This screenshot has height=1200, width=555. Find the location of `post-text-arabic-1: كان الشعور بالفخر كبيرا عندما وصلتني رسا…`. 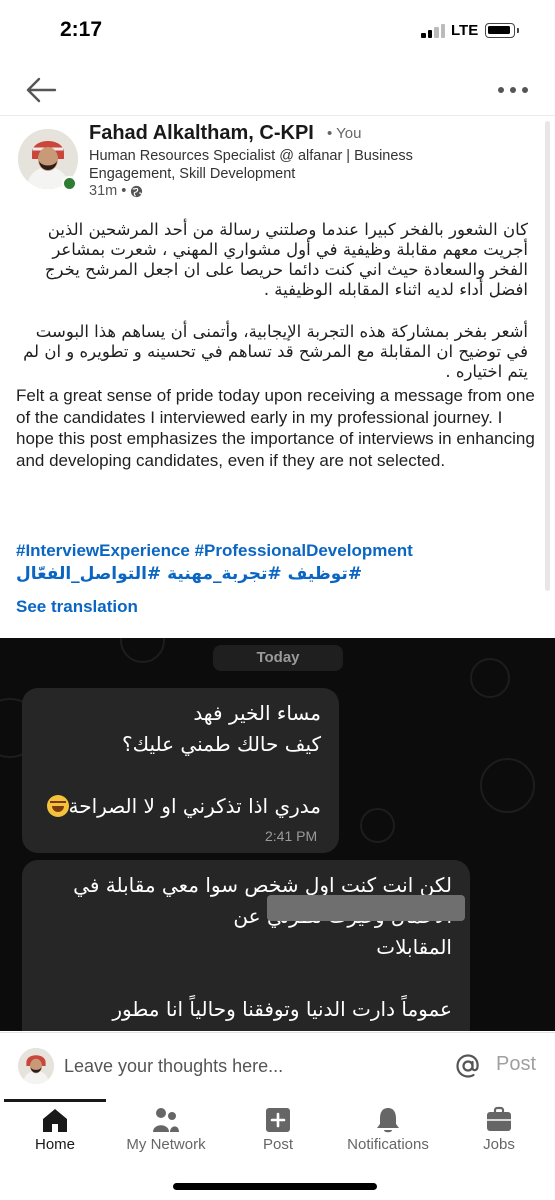

post-text-arabic-1: كان الشعور بالفخر كبيرا عندما وصلتني رسا… is located at coordinates (286, 259).